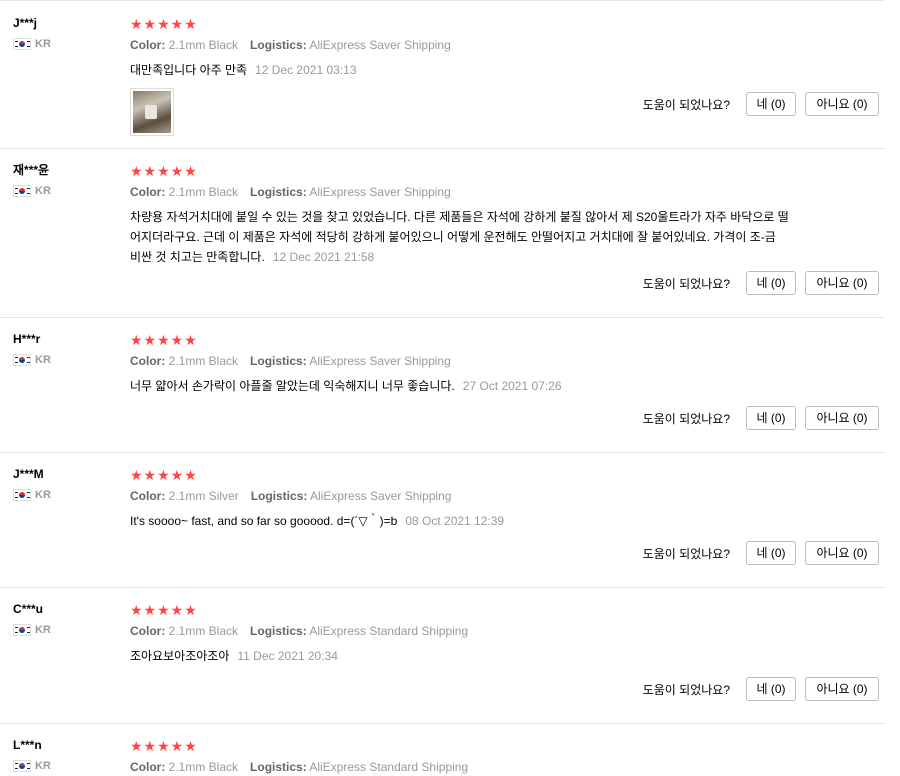 Image resolution: width=900 pixels, height=776 pixels. Describe the element at coordinates (292, 386) in the screenshot. I see `review-body: 너무 얇아서 손가락이 아플줄 알았는데 익숙해지니 너무 좋습니다.` at that location.